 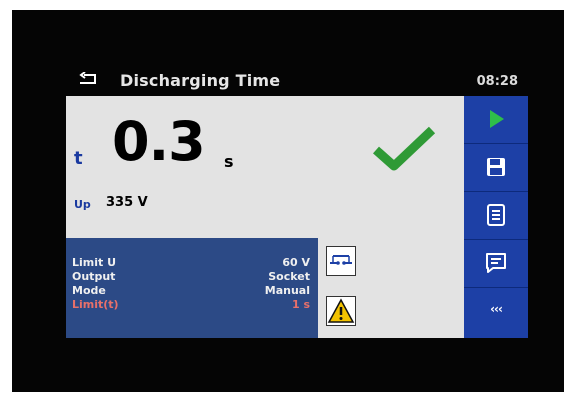 I want to click on limit-value: 60 V, so click(x=296, y=262).